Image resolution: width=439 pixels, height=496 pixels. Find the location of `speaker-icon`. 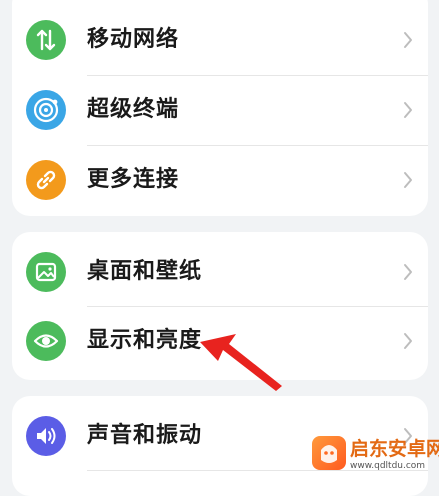

speaker-icon is located at coordinates (46, 436).